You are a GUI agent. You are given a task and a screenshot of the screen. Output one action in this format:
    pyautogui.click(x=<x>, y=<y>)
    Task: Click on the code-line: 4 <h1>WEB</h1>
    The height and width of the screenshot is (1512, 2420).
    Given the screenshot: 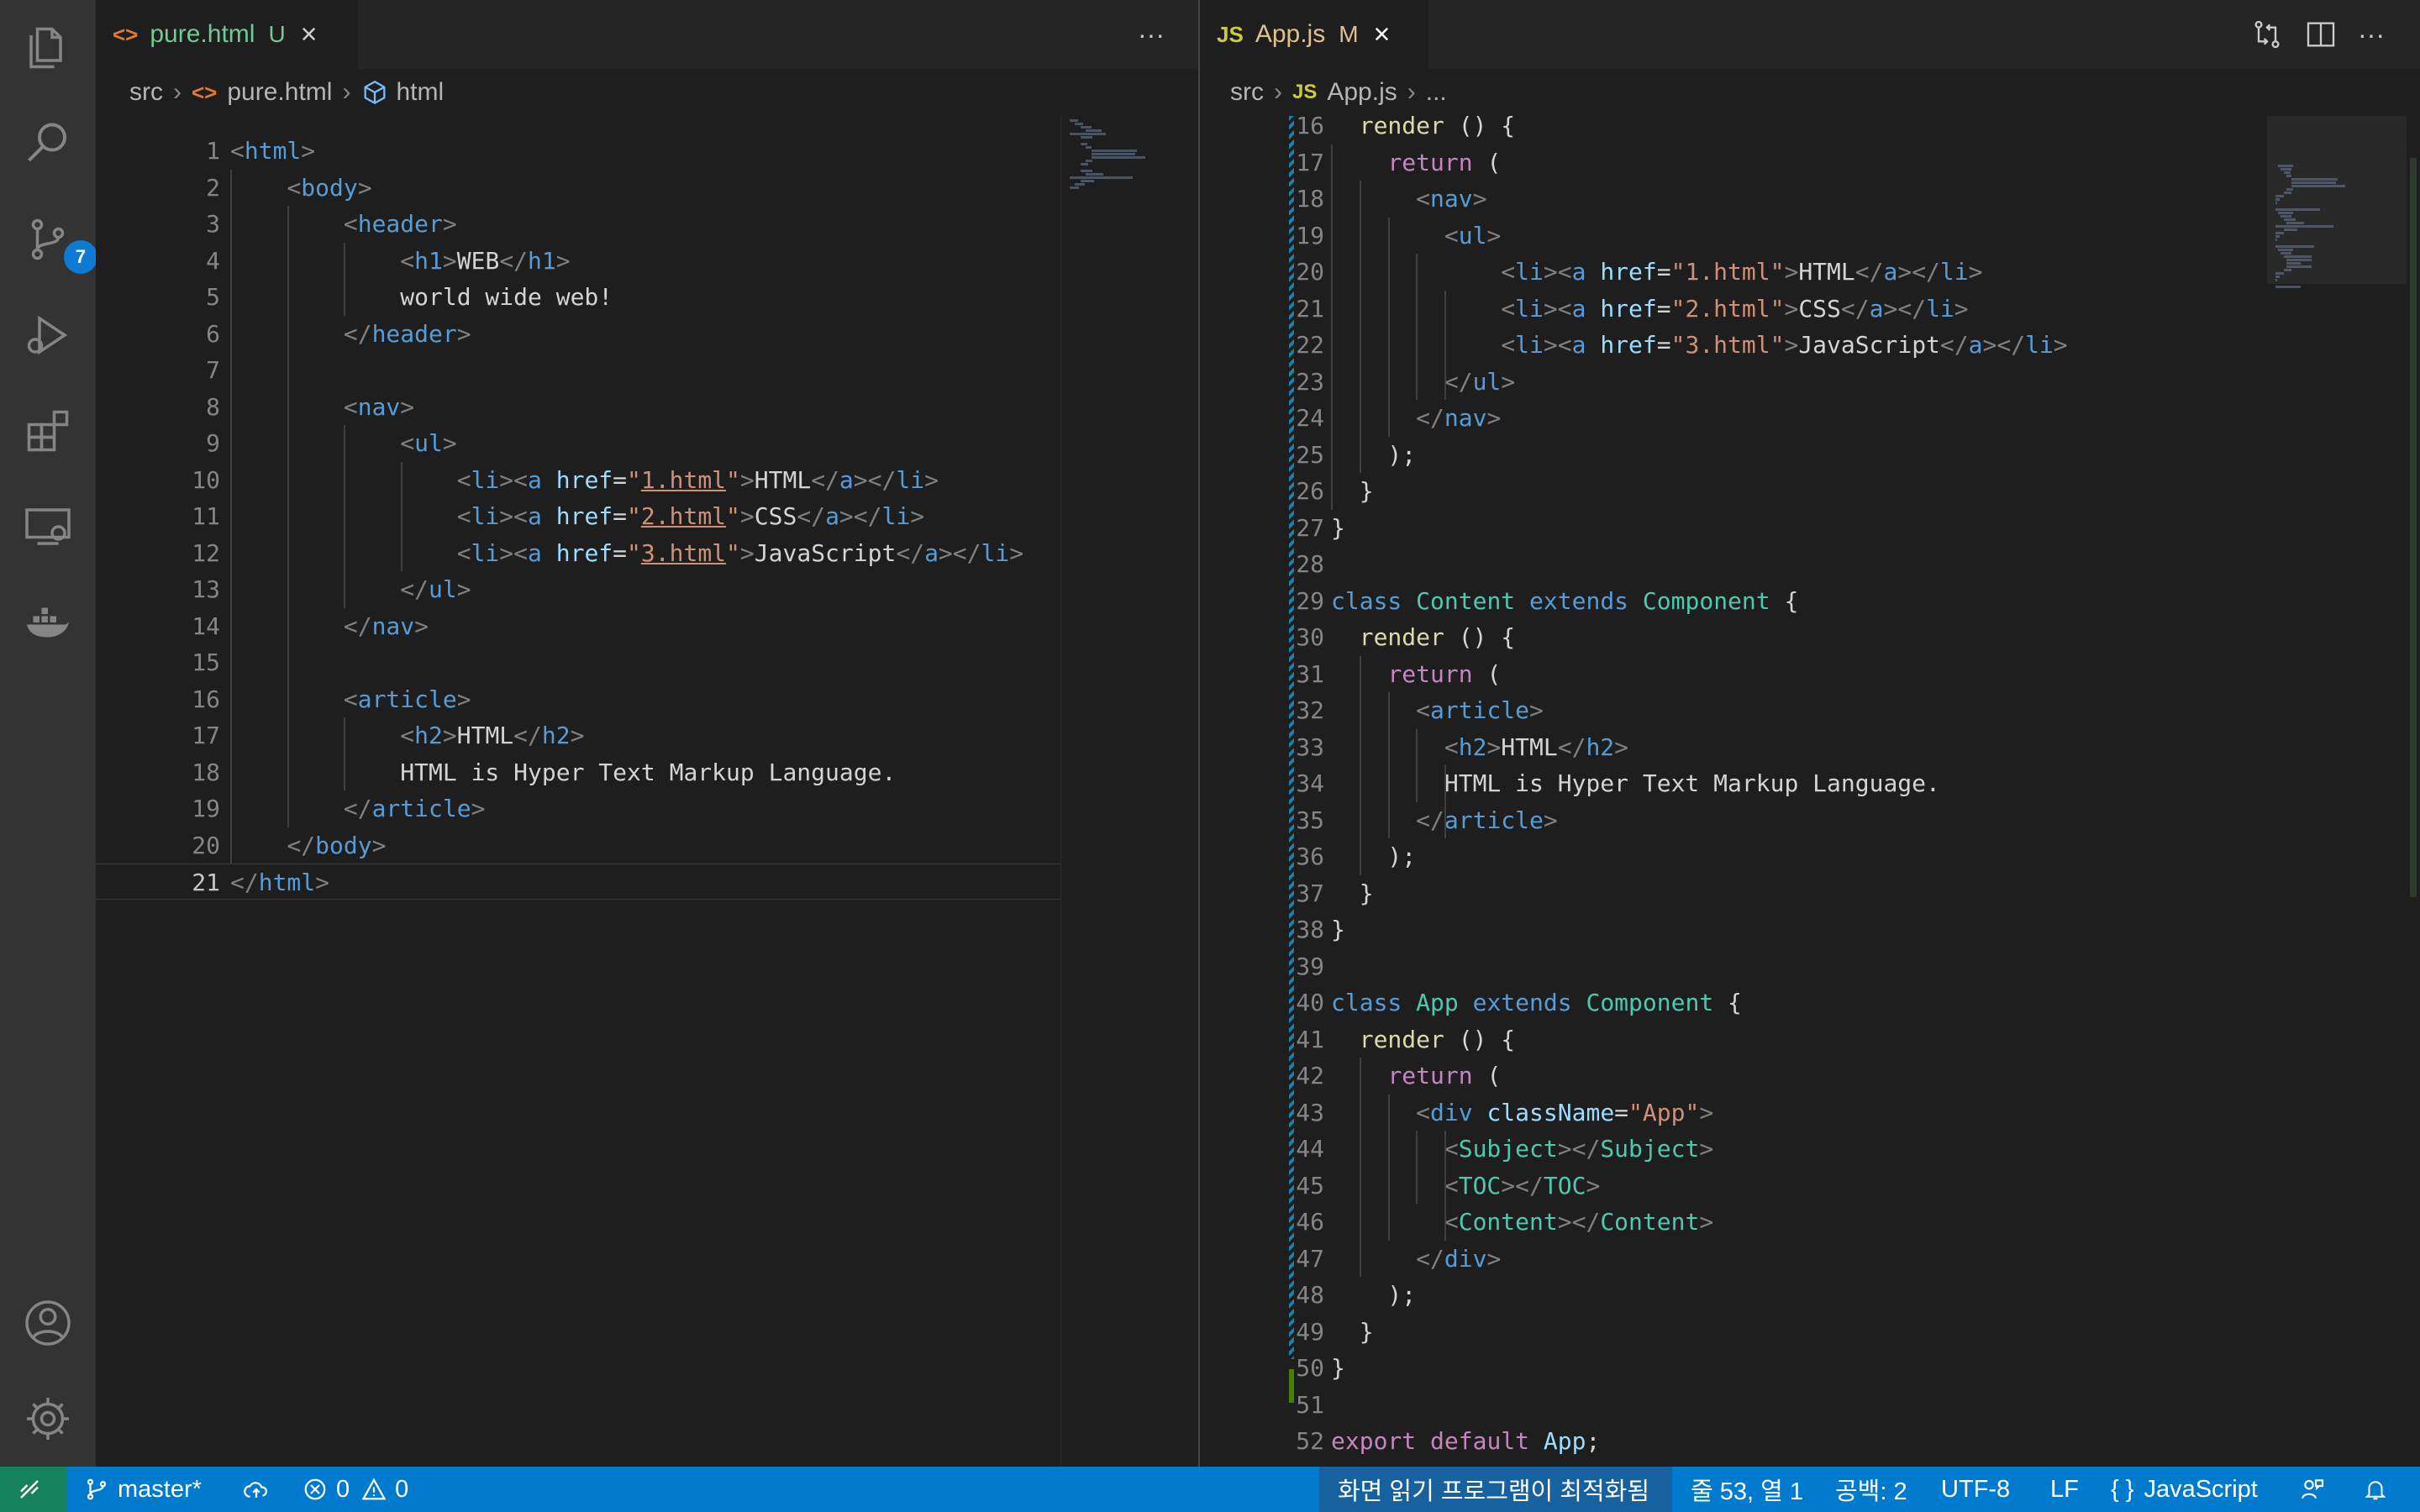 What is the action you would take?
    pyautogui.click(x=578, y=261)
    